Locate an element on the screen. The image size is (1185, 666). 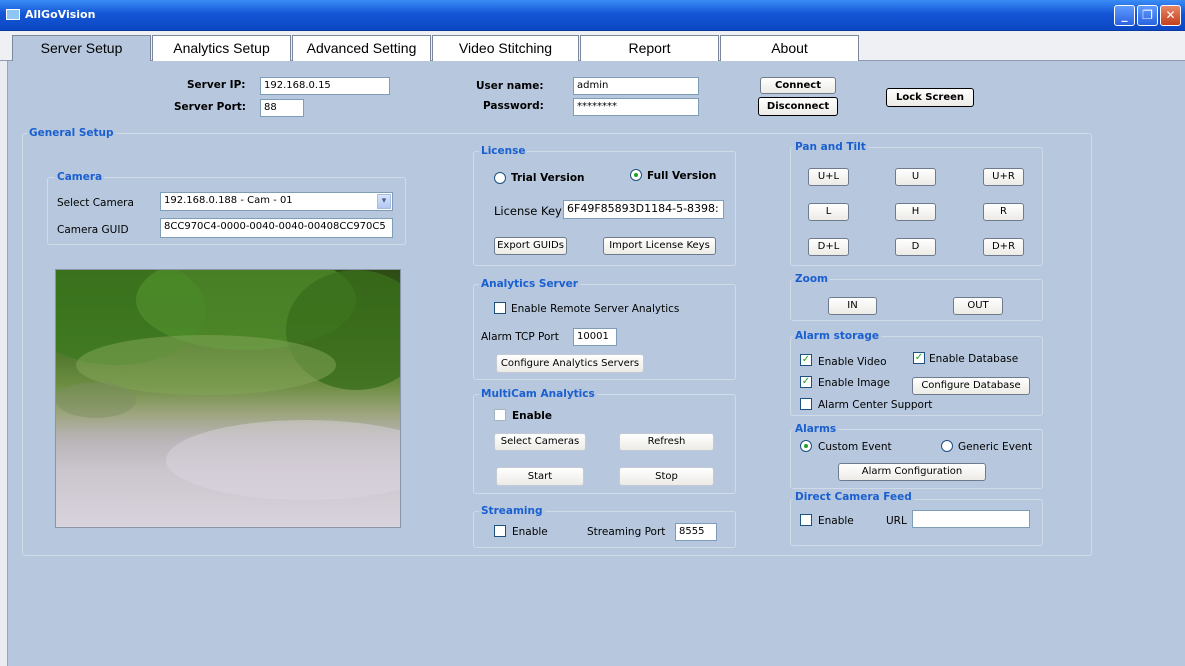
window-title: AllGoVision is located at coordinates (60, 14).